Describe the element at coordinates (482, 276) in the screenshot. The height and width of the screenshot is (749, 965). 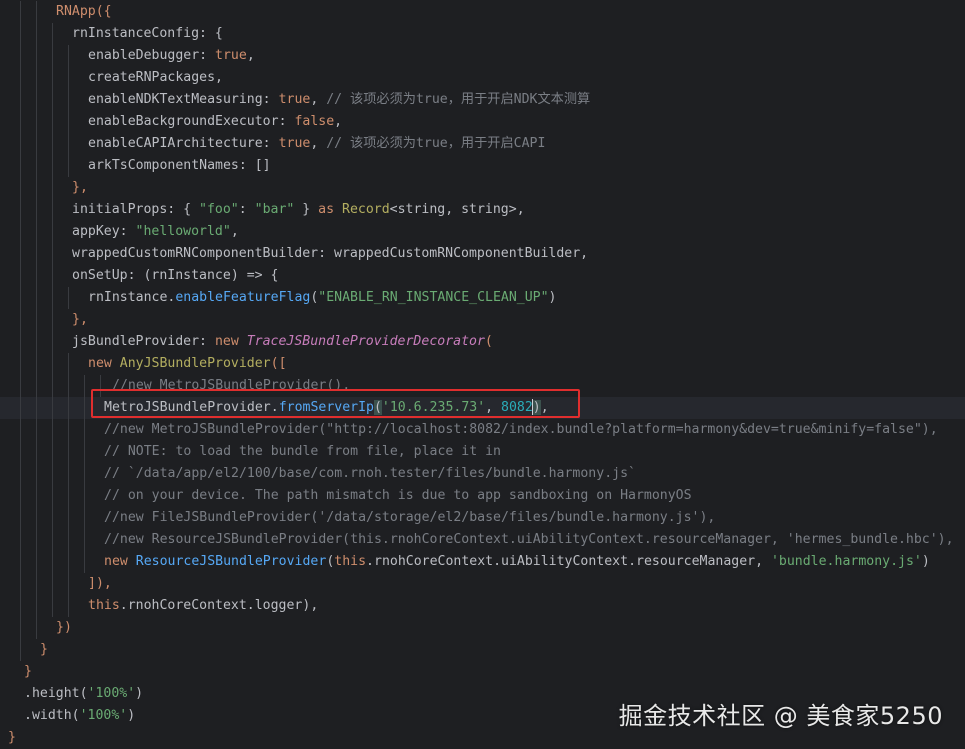
I see `code-line: onSetUp: (rnInstance) => {` at that location.